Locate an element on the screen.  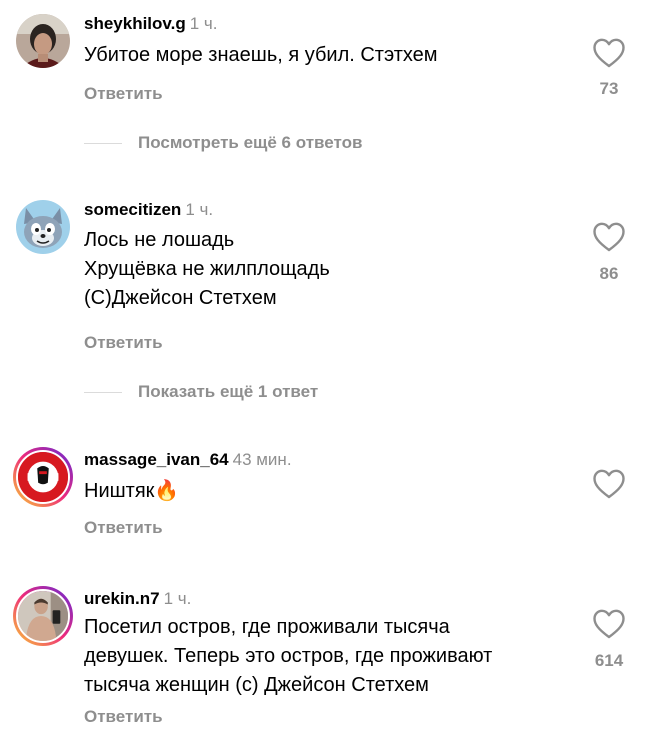
comment-meta: sheykhilov.g 1 ч. is located at coordinates (150, 24).